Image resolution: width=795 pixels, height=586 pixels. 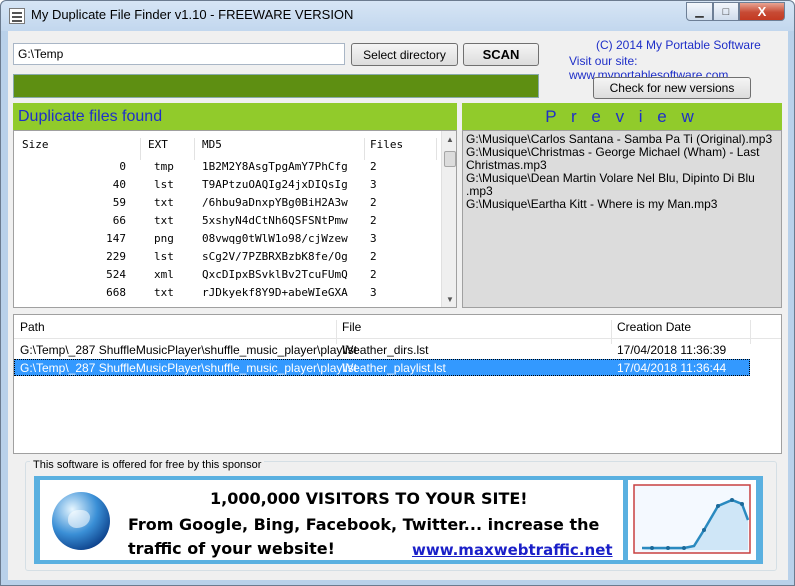 I want to click on column-size: Size, so click(x=35, y=144).